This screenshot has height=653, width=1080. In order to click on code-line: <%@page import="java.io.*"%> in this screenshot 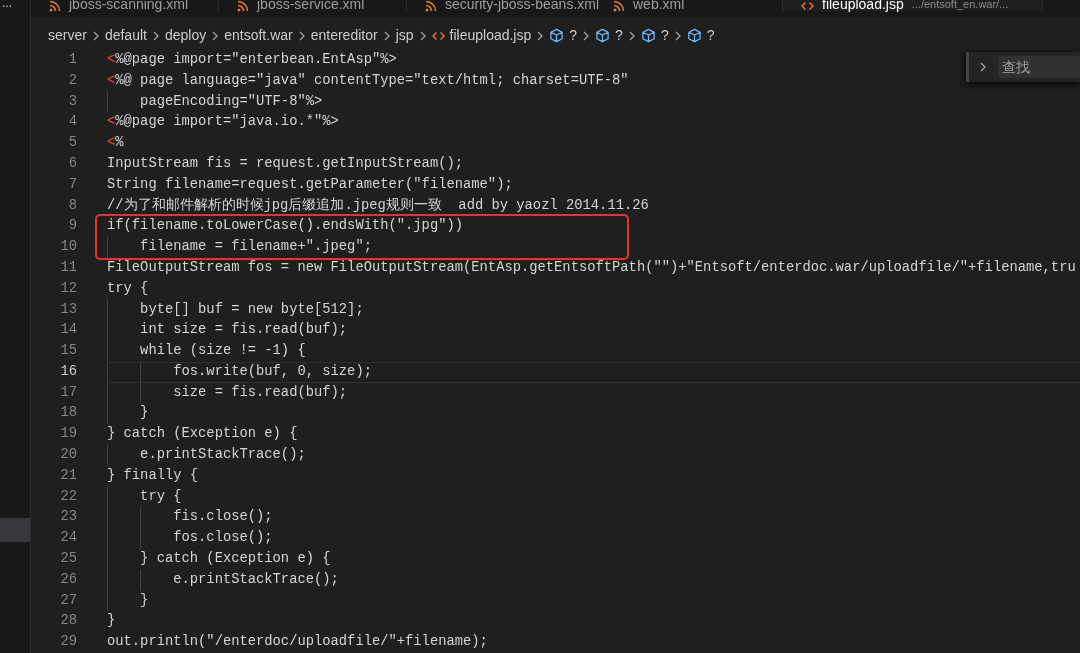, I will do `click(223, 122)`.